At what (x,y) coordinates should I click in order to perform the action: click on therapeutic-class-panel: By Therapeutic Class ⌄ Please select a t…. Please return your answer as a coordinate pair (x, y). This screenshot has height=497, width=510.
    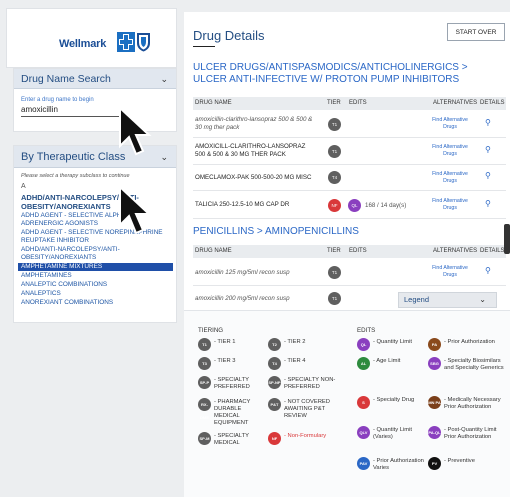
    Looking at the image, I should click on (95, 234).